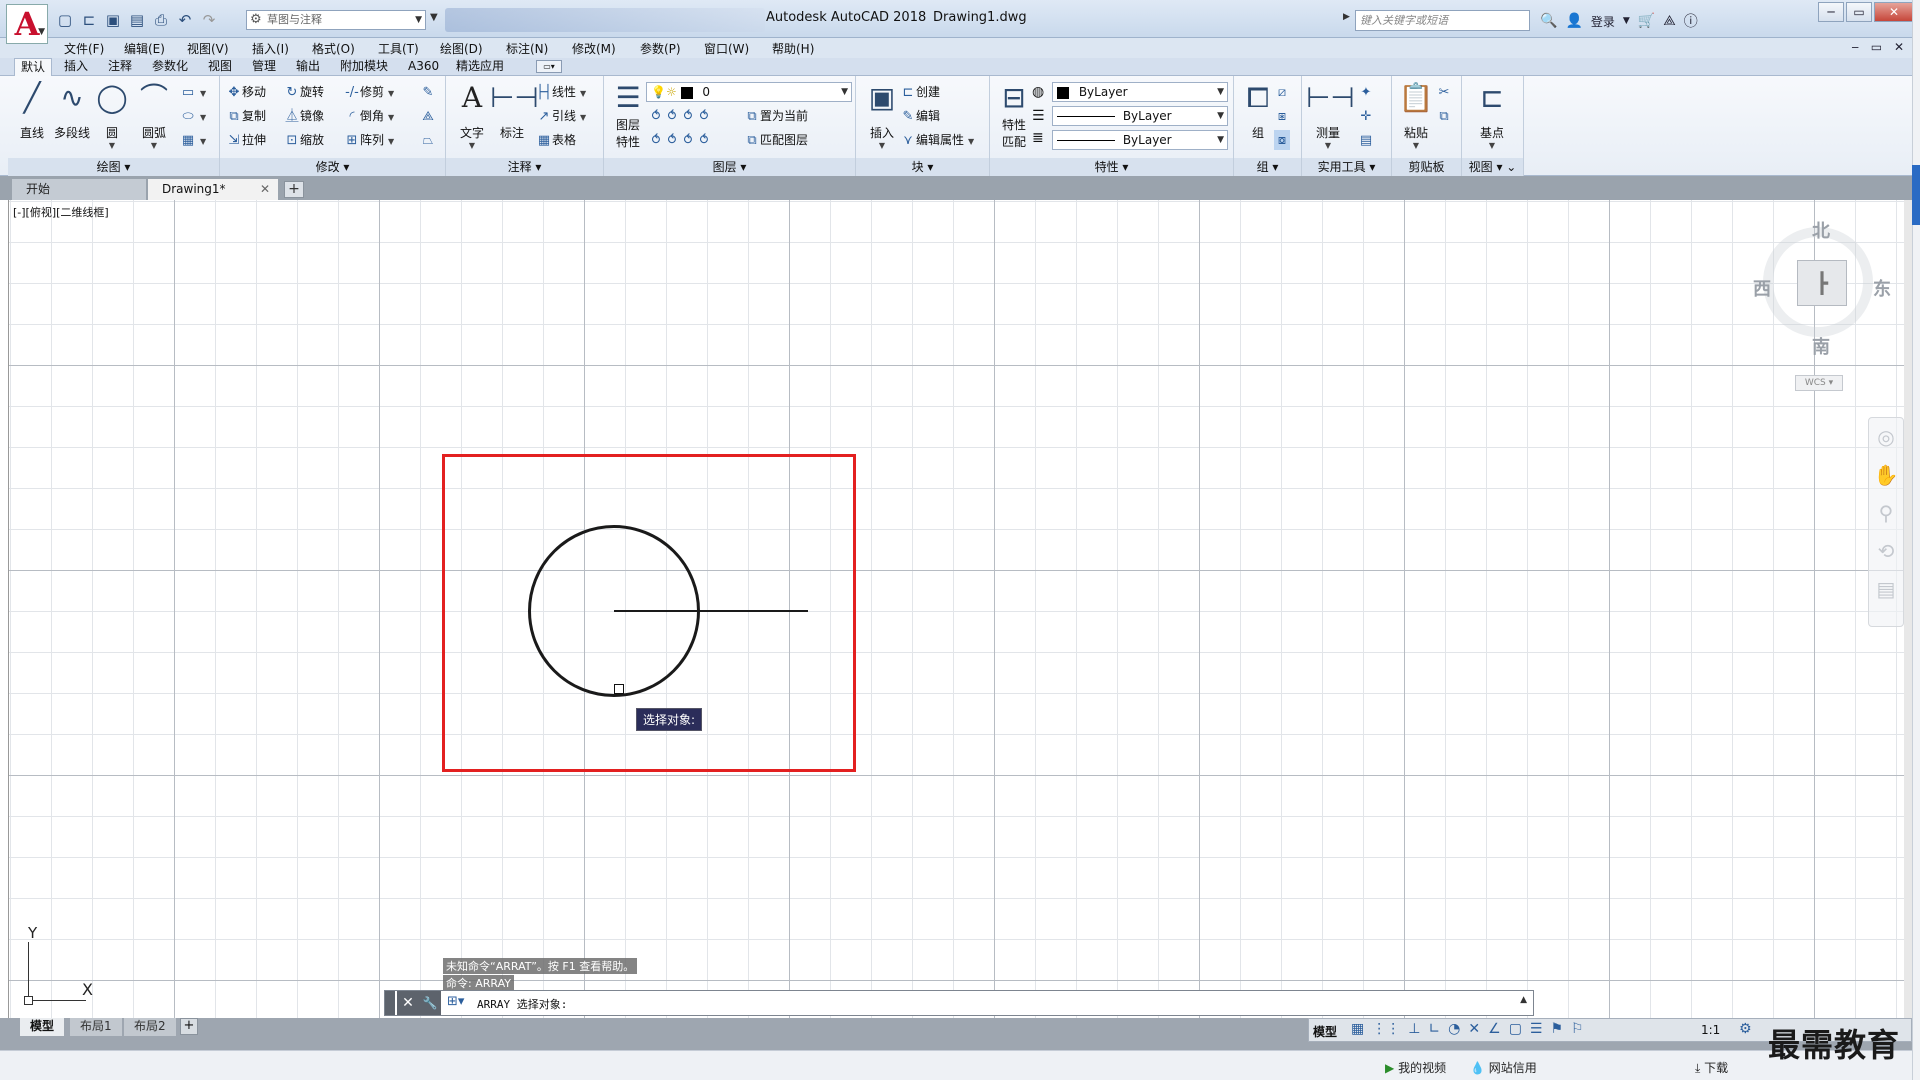 The image size is (1920, 1080). Describe the element at coordinates (1503, 1067) in the screenshot. I see `site-credit-link: 💧 网站信用` at that location.